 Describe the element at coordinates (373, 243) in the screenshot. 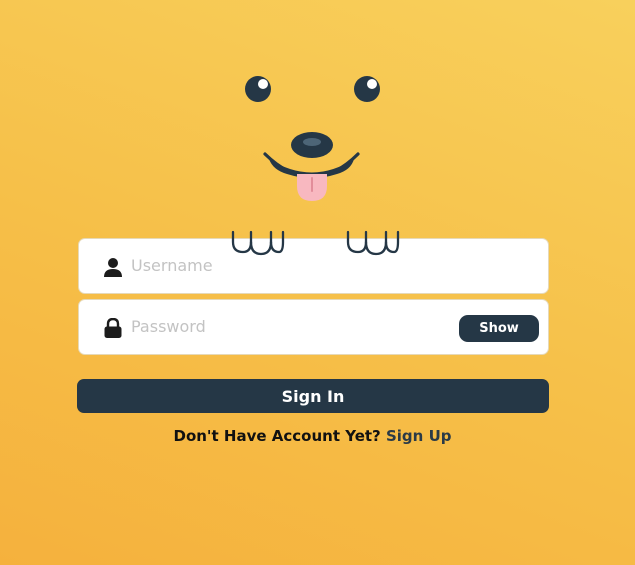

I see `dog-right-paw` at that location.